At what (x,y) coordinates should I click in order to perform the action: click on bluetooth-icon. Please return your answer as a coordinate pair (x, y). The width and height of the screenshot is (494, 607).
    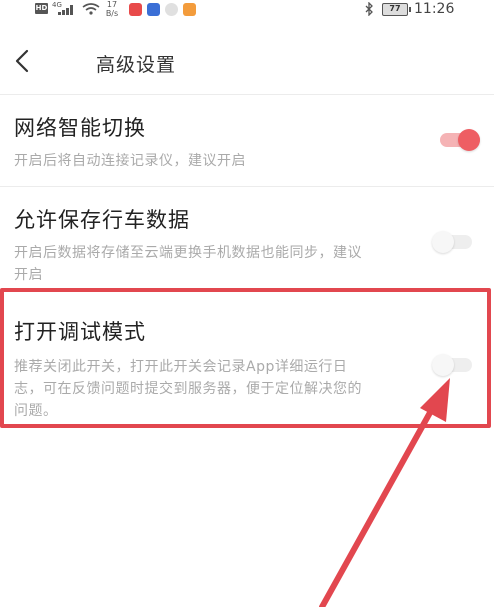
    Looking at the image, I should click on (369, 9).